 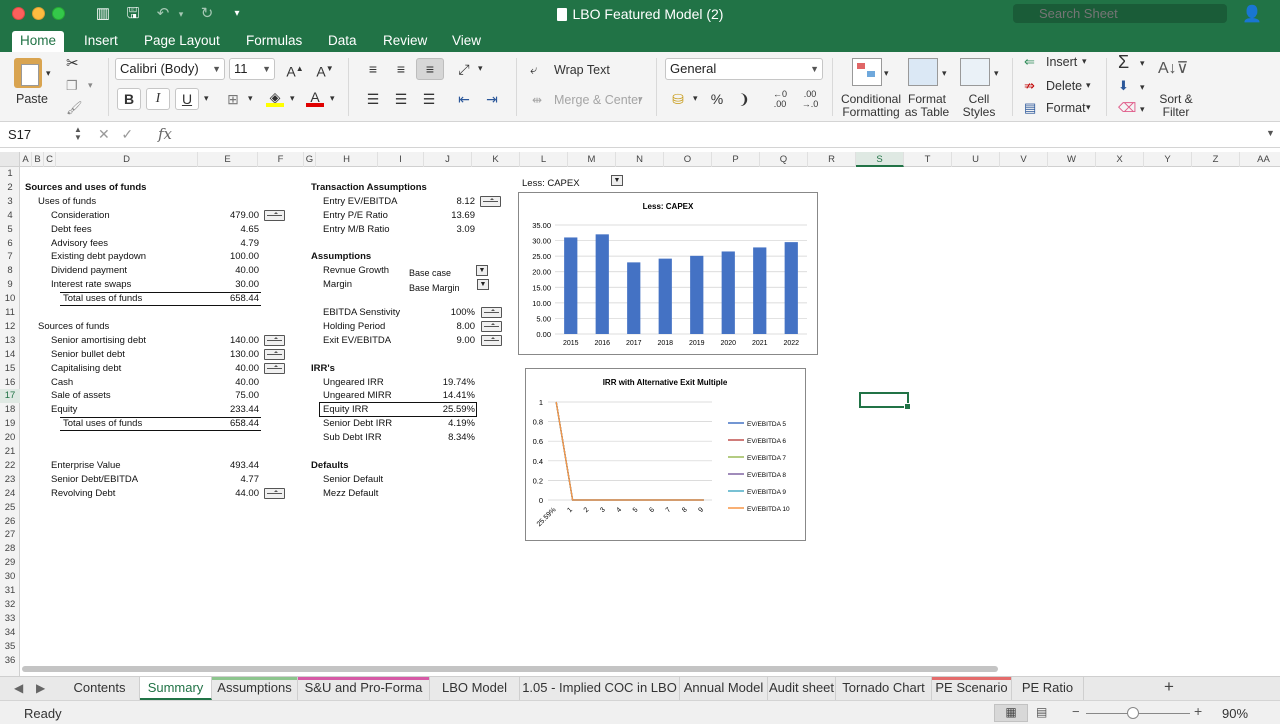 What do you see at coordinates (62, 383) in the screenshot?
I see `sources-label: Cash` at bounding box center [62, 383].